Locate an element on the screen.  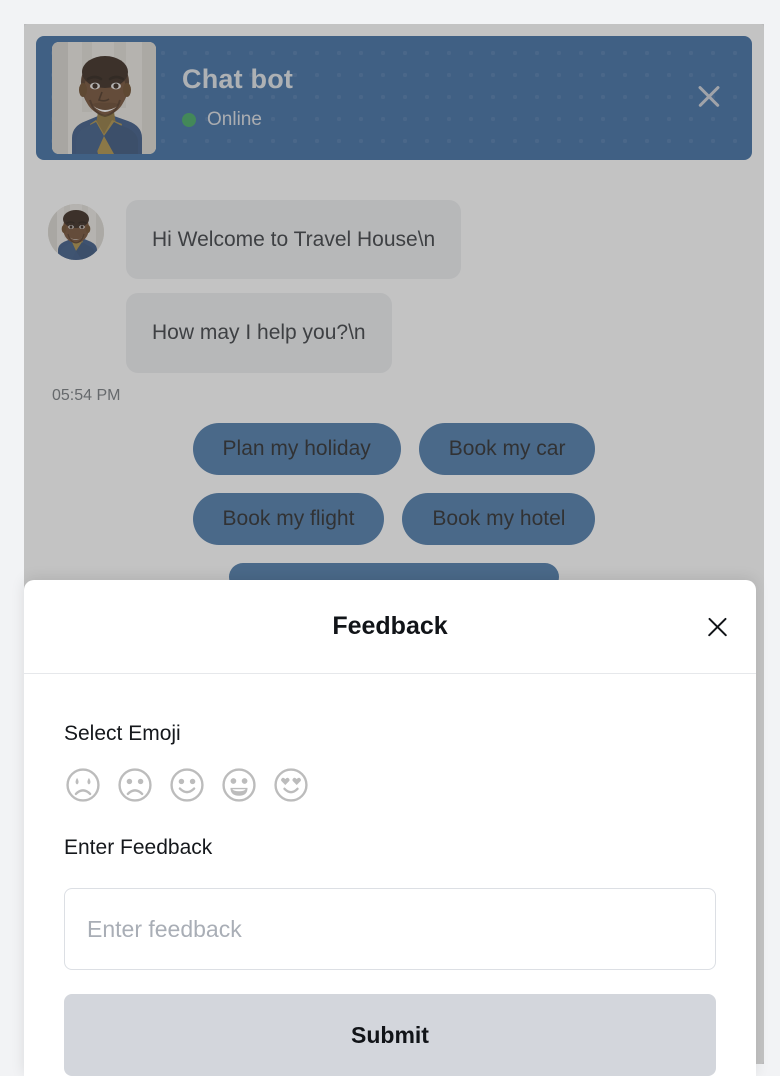
emoji-rating-group is located at coordinates (390, 785).